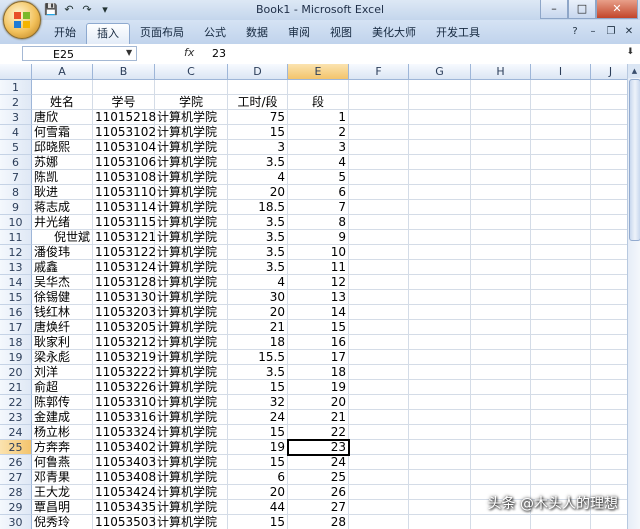 The height and width of the screenshot is (529, 640). What do you see at coordinates (62, 207) in the screenshot?
I see `cell-a9: 蒋志成` at bounding box center [62, 207].